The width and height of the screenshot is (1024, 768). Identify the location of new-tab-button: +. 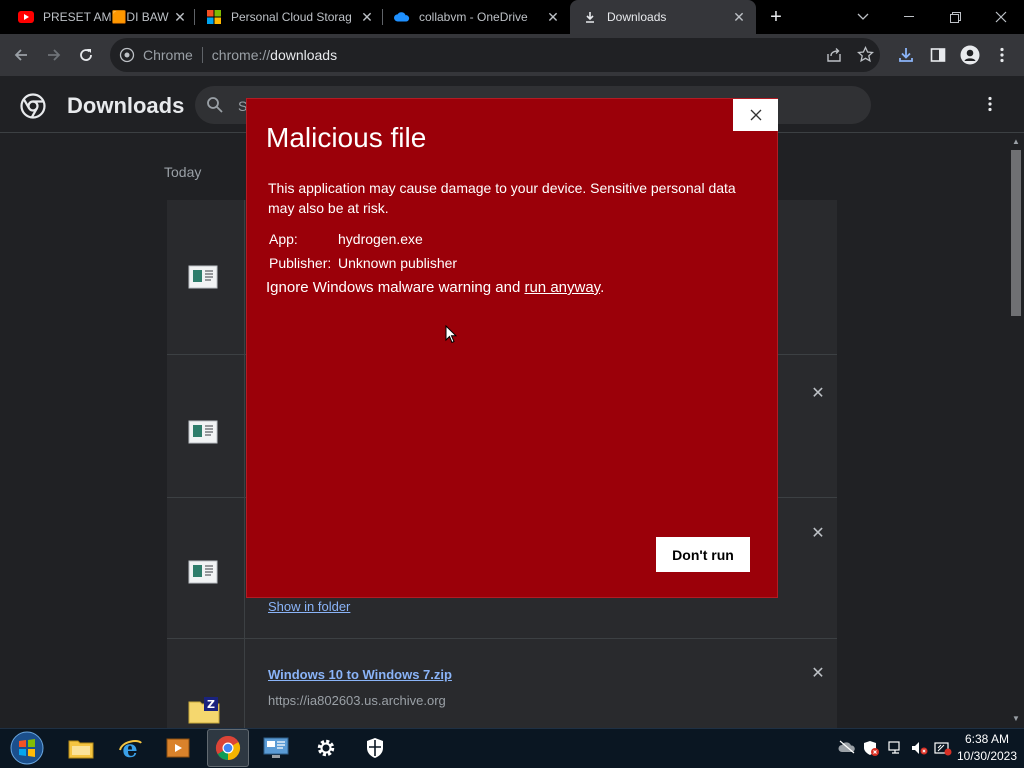
(776, 17).